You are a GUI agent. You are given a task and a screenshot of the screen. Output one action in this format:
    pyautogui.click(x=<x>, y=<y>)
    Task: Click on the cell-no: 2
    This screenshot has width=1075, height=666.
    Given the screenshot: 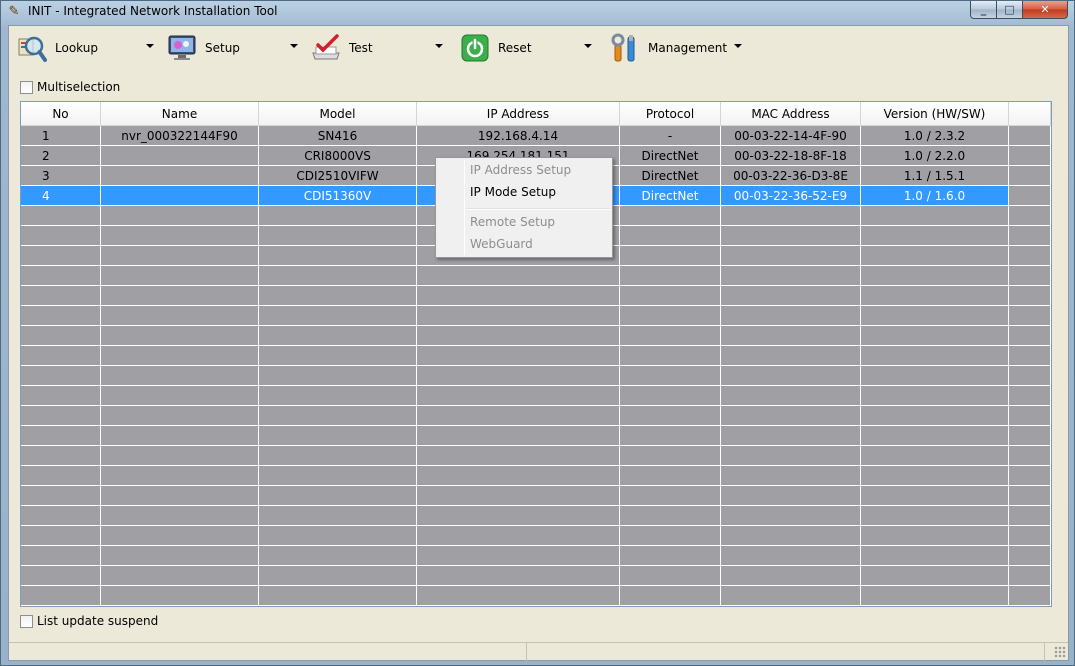 What is the action you would take?
    pyautogui.click(x=61, y=156)
    